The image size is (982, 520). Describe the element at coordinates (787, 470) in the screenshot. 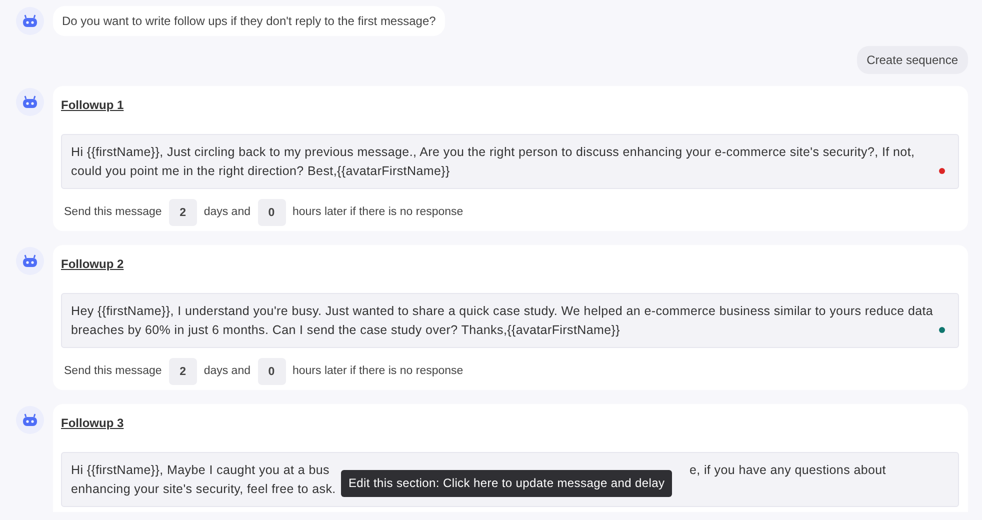

I see `message-text: e, if you have any questions about` at that location.